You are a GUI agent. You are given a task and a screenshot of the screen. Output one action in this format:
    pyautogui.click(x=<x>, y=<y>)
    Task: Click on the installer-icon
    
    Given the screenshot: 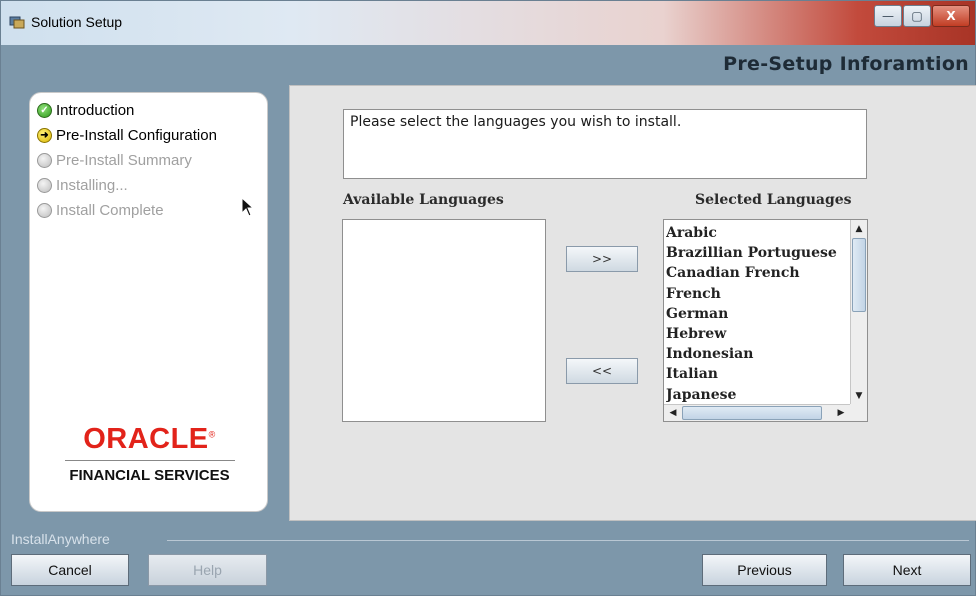 What is the action you would take?
    pyautogui.click(x=17, y=22)
    